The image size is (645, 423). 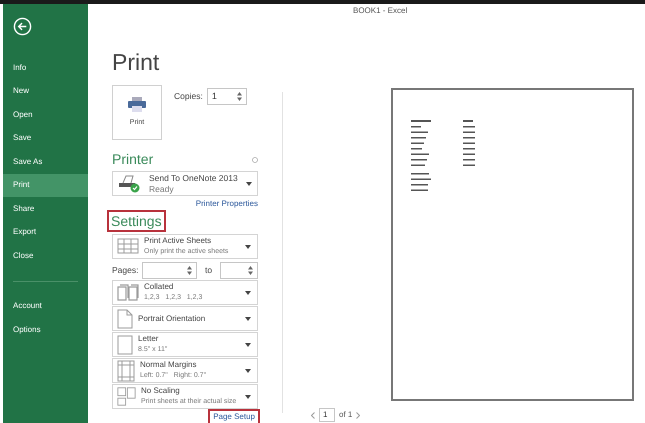 I want to click on window-title: BOOK1 - Excel, so click(x=380, y=11).